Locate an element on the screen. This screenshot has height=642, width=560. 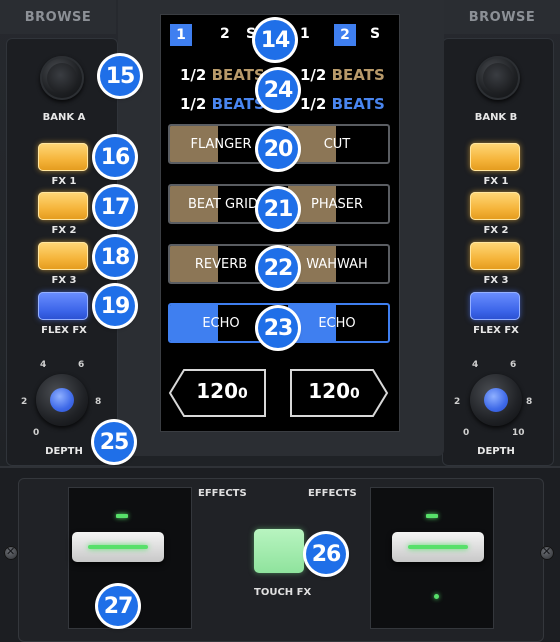
fx2-label-left: FX 2 is located at coordinates (64, 230).